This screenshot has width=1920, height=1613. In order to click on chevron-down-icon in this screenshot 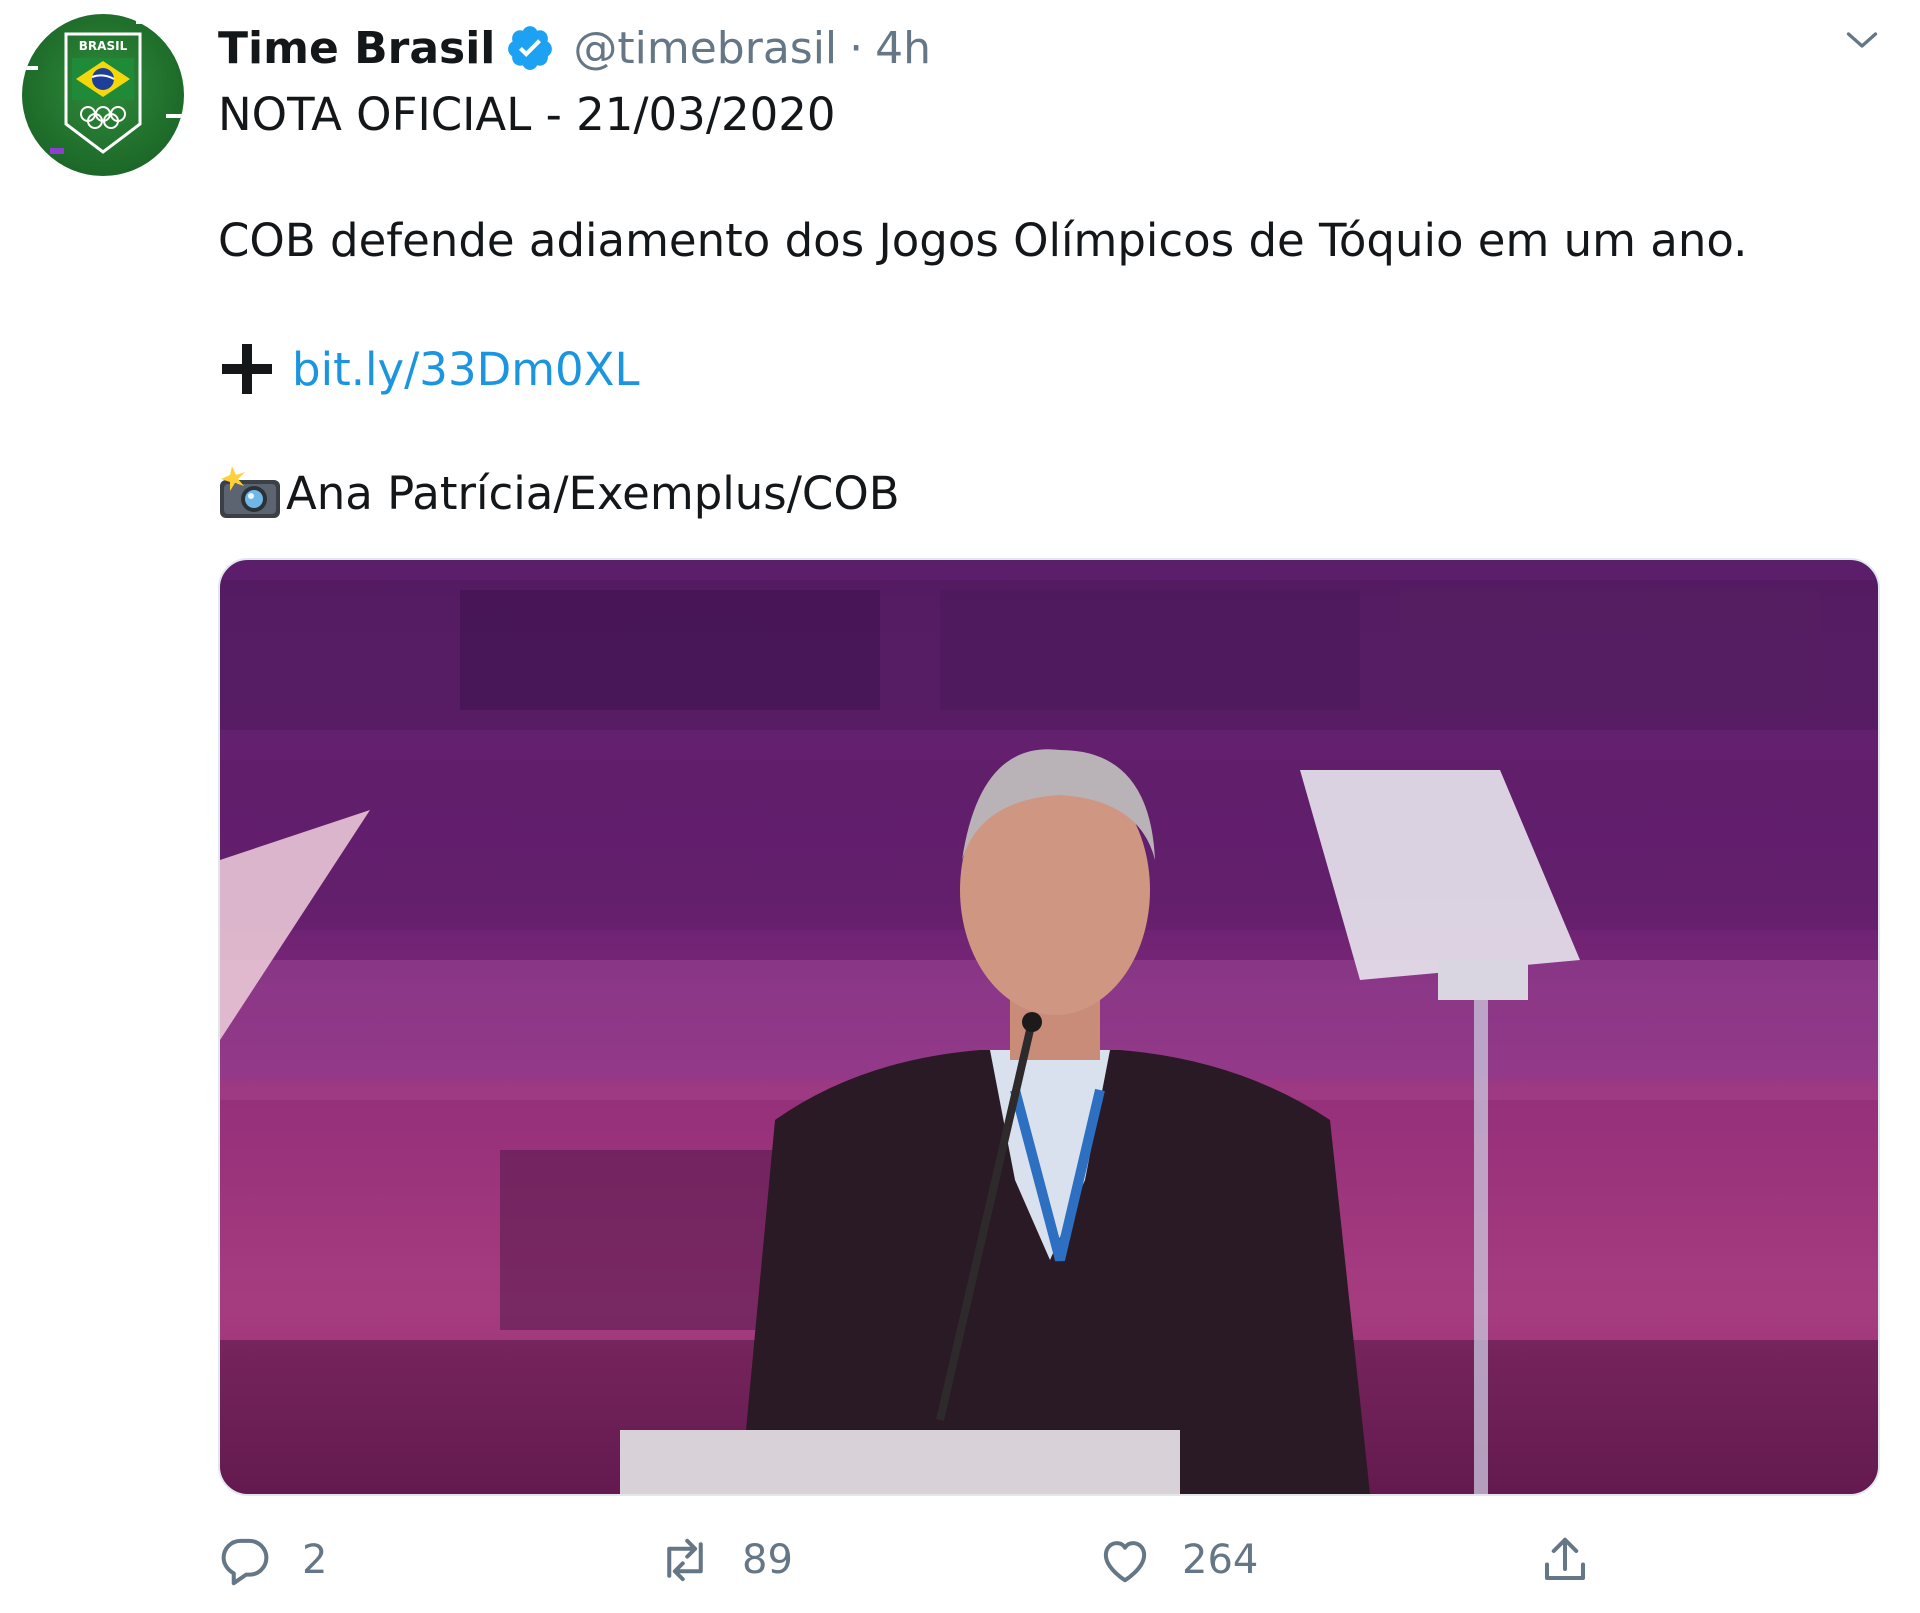, I will do `click(1862, 40)`.